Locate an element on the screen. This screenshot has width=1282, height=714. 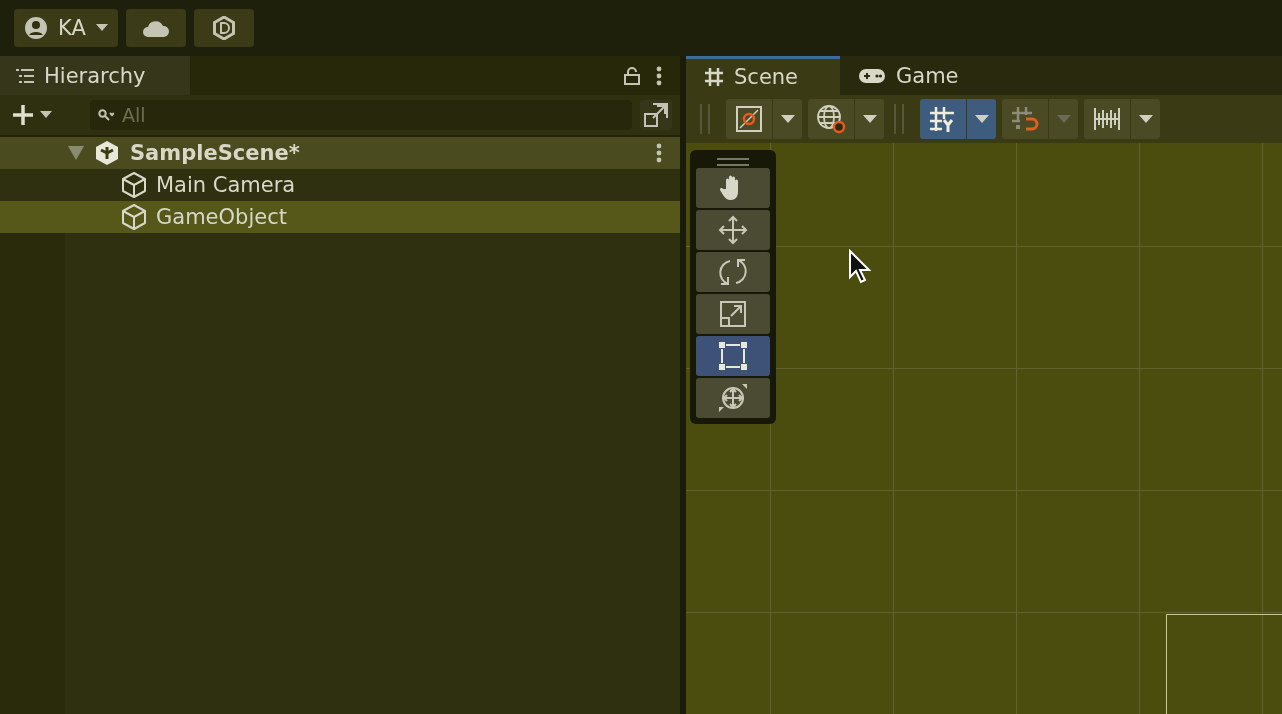
hexagon-icon is located at coordinates (223, 28).